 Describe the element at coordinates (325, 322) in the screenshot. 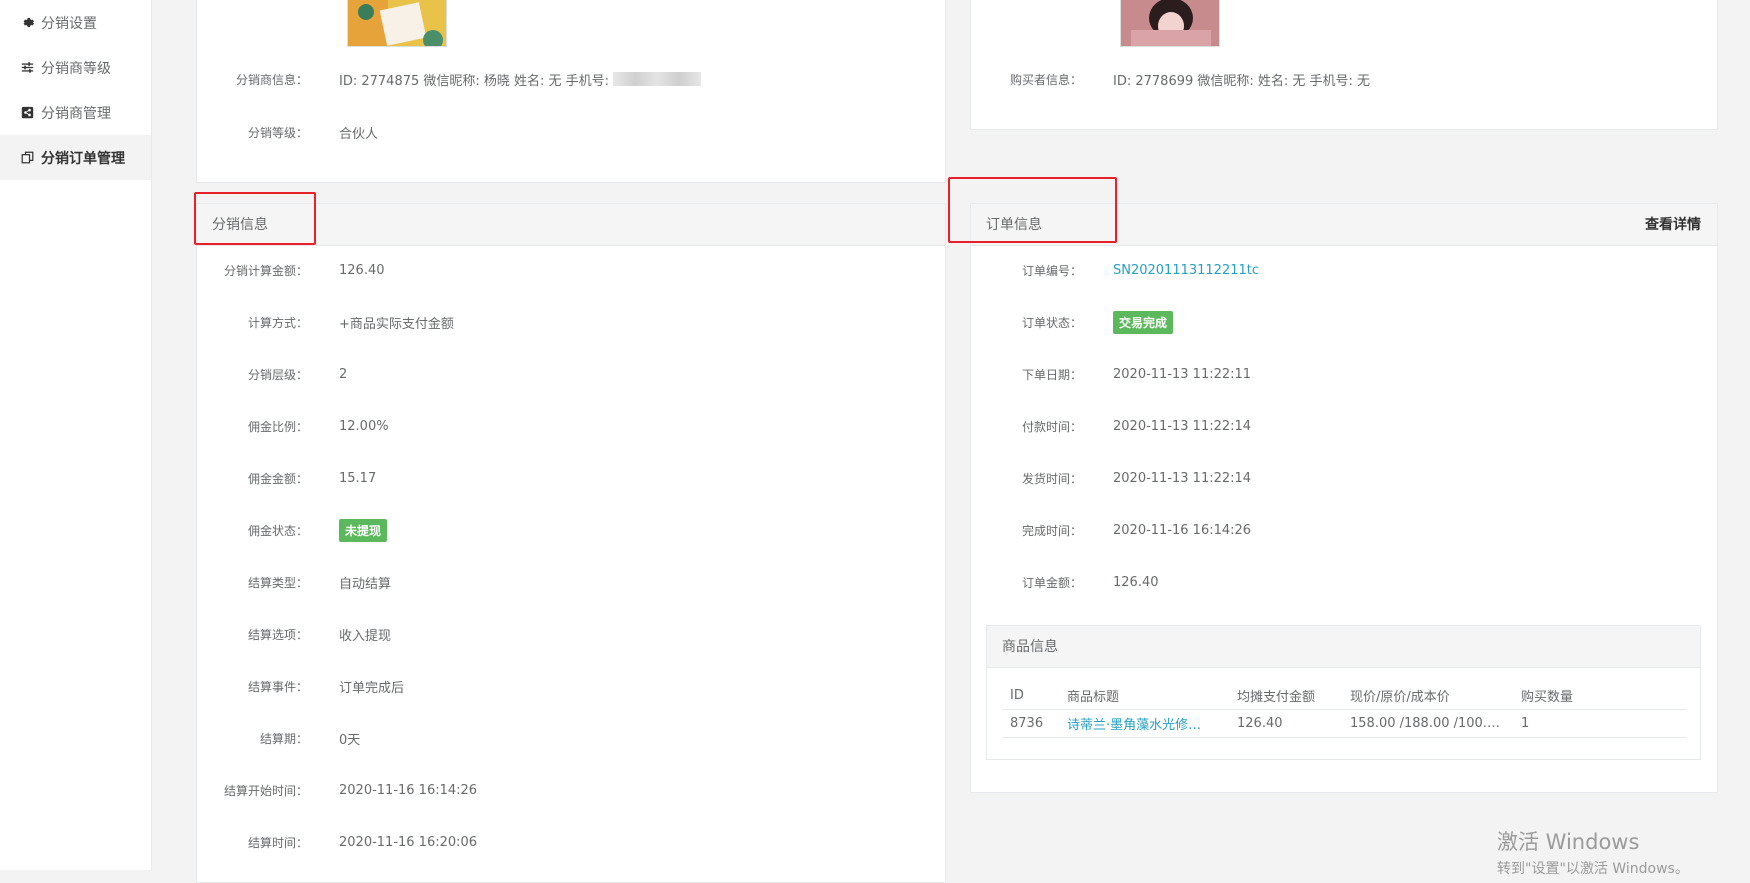

I see `info-row: 计算方式： +商品实际支付金额` at that location.